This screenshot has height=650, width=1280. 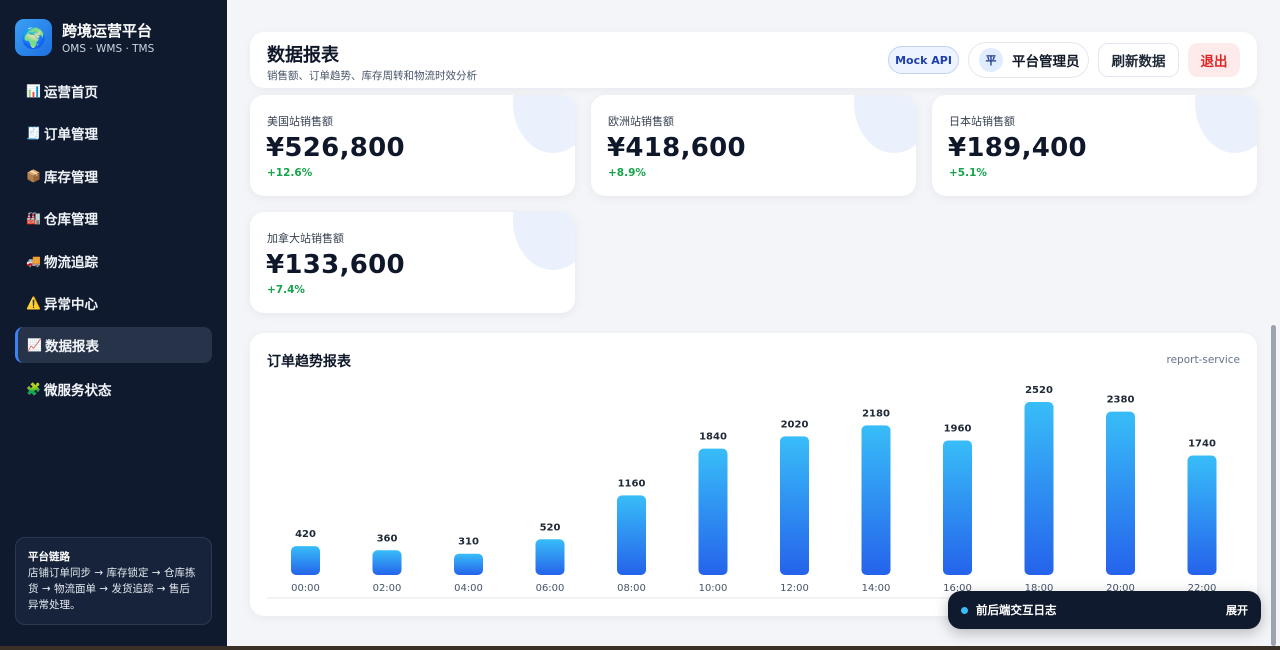 What do you see at coordinates (33, 389) in the screenshot?
I see `puzzle-icon: 🧩` at bounding box center [33, 389].